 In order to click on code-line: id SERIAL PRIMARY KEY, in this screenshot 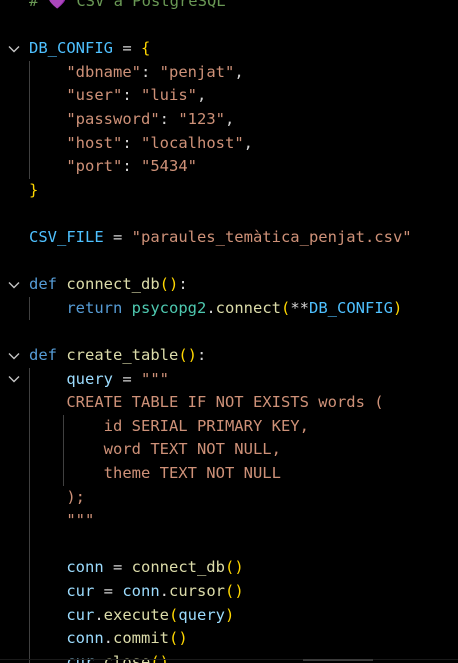, I will do `click(229, 427)`.